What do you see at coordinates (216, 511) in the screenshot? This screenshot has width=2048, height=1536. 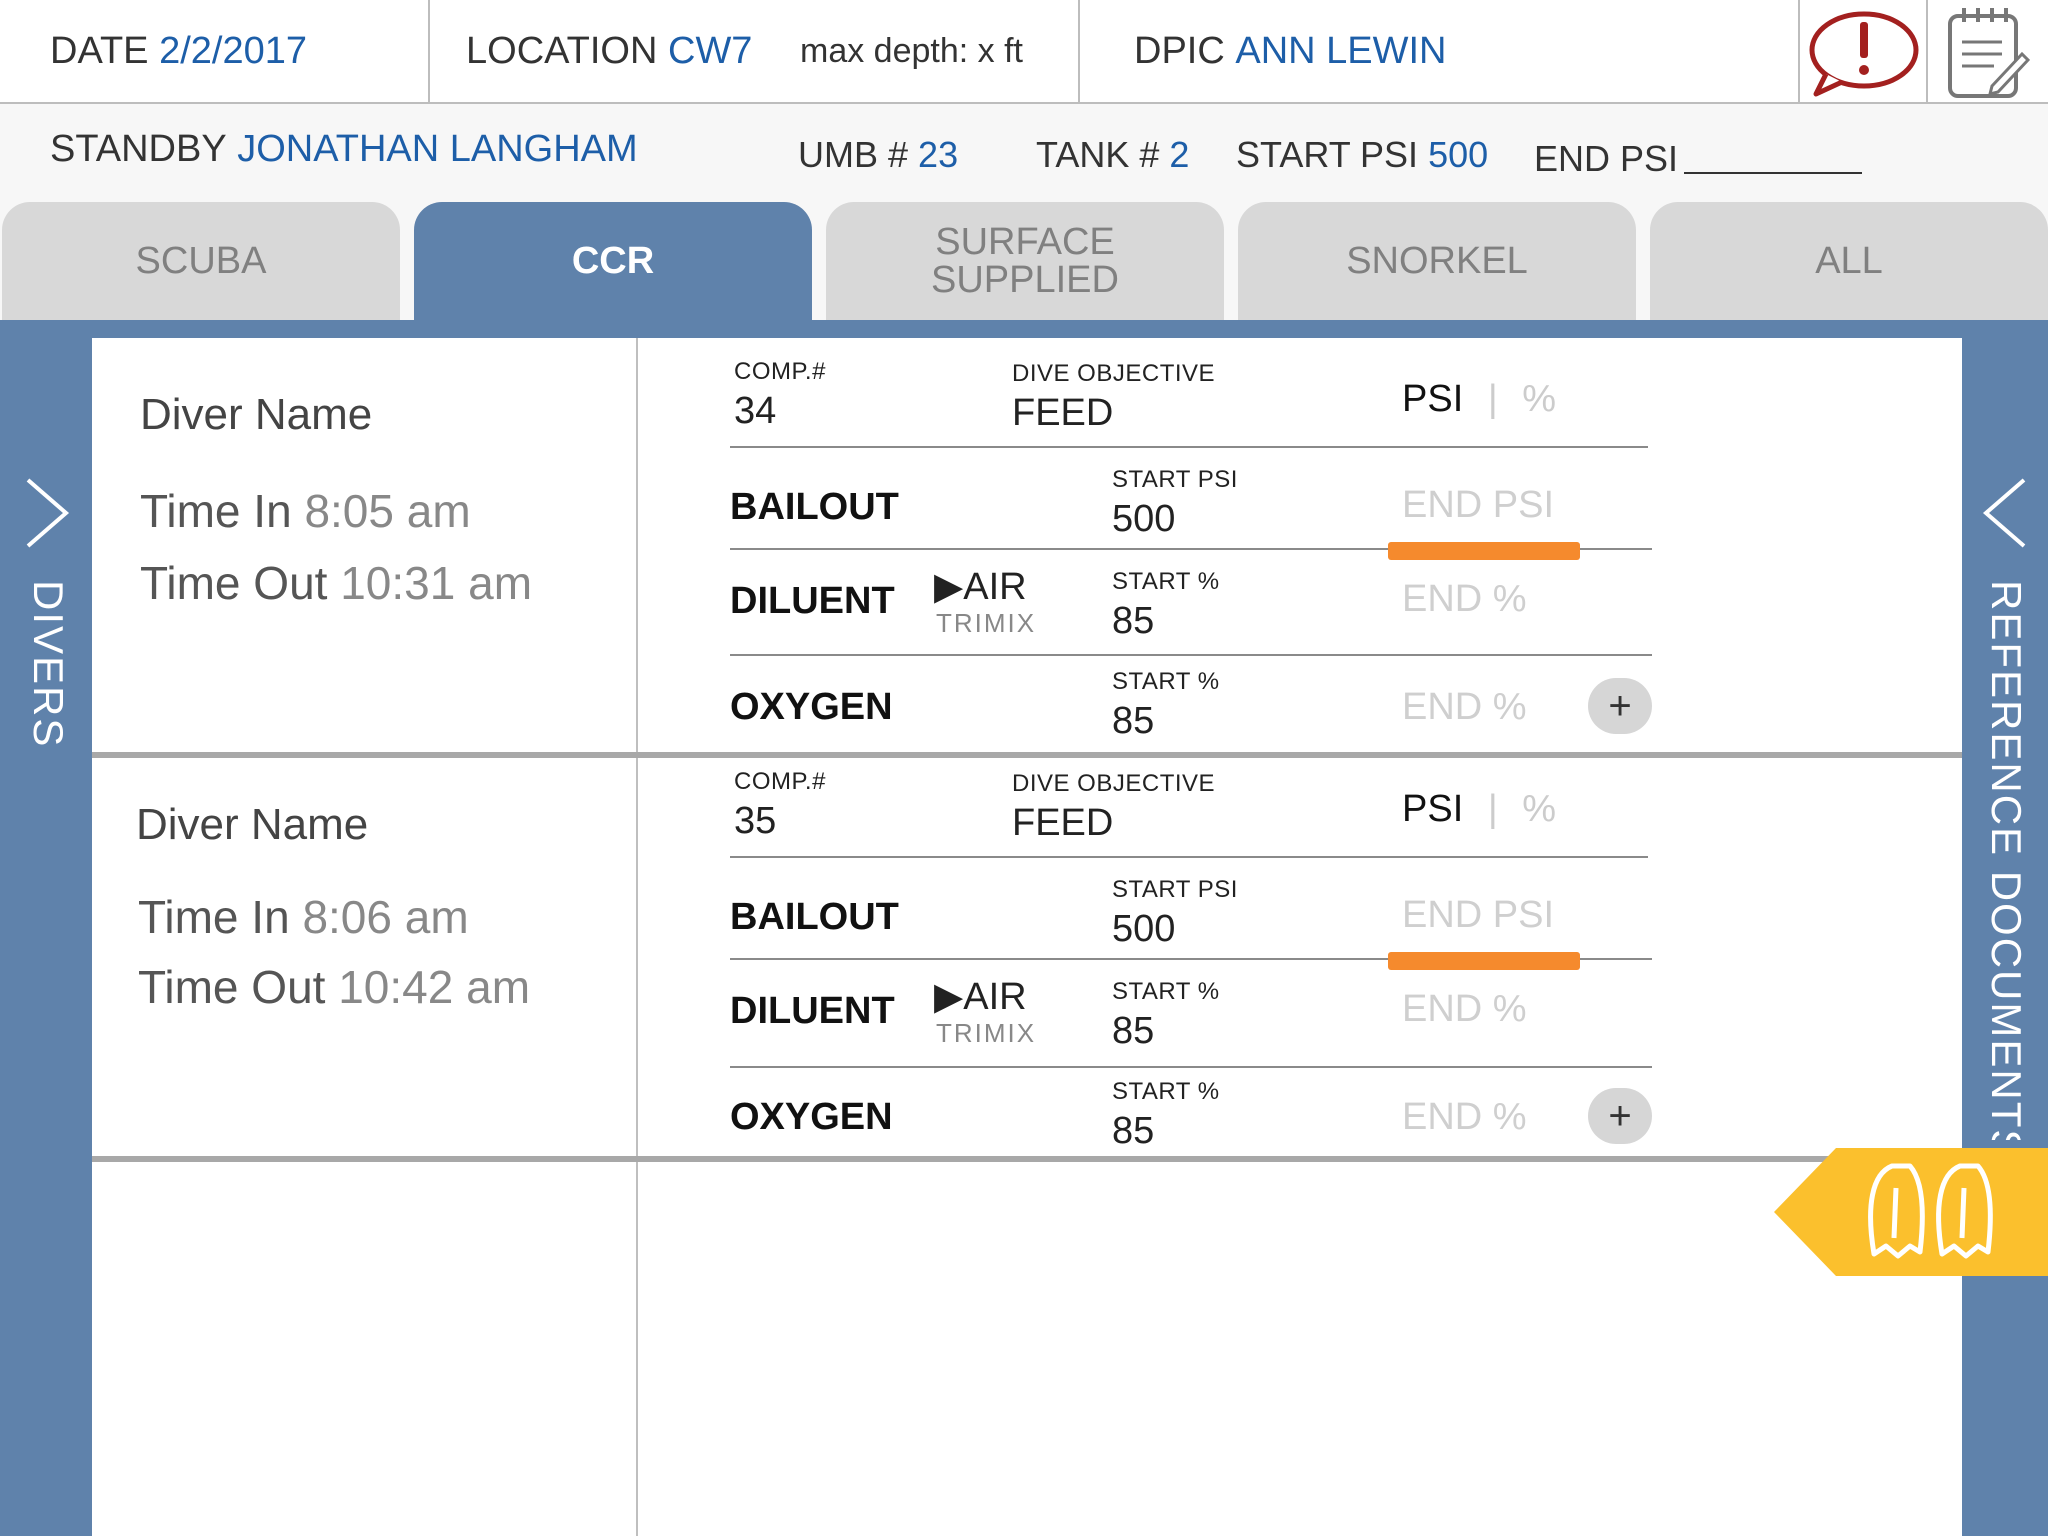 I see `time-in-label: Time In` at bounding box center [216, 511].